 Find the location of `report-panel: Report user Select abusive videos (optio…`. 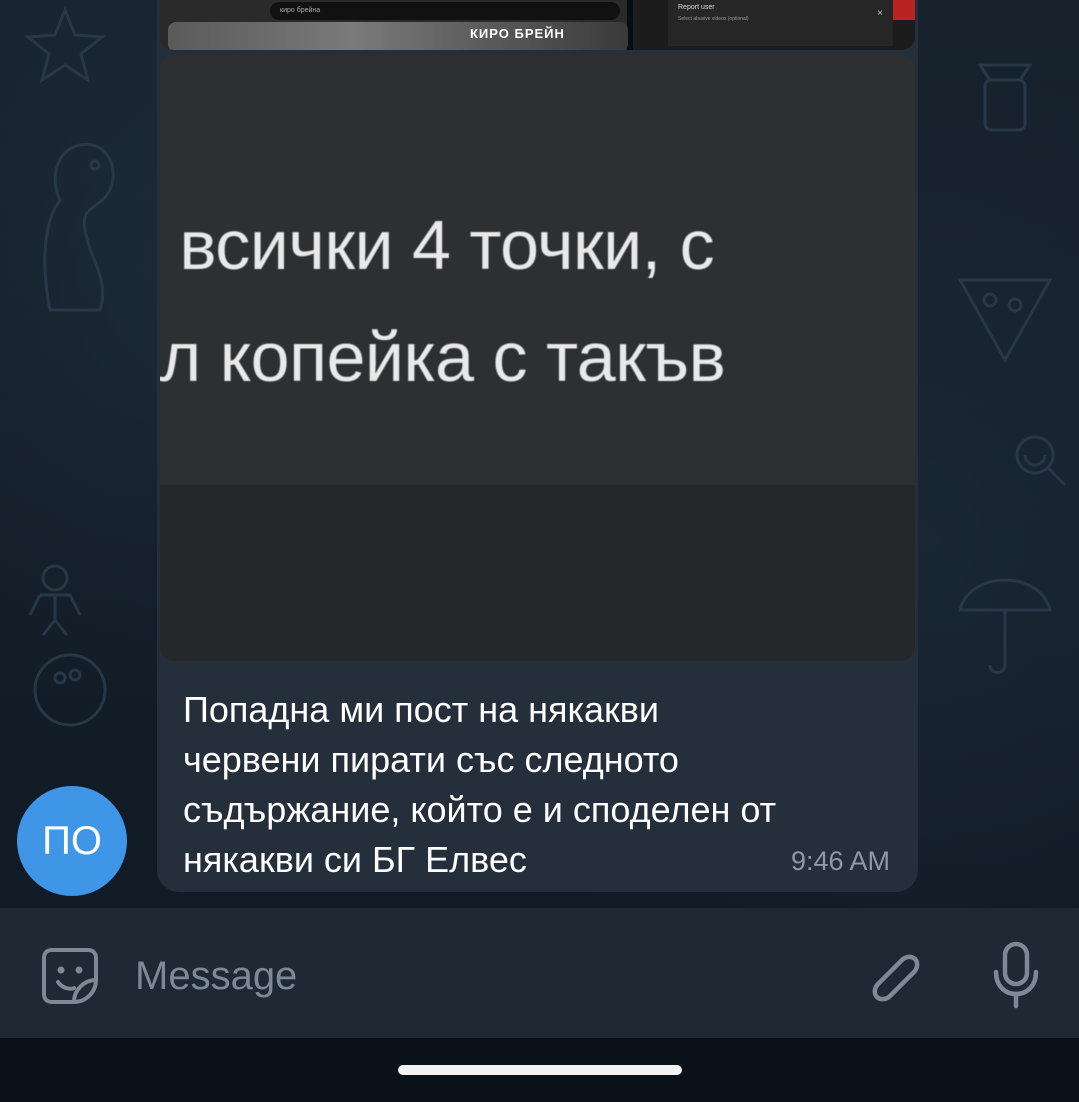

report-panel: Report user Select abusive videos (optio… is located at coordinates (780, 23).